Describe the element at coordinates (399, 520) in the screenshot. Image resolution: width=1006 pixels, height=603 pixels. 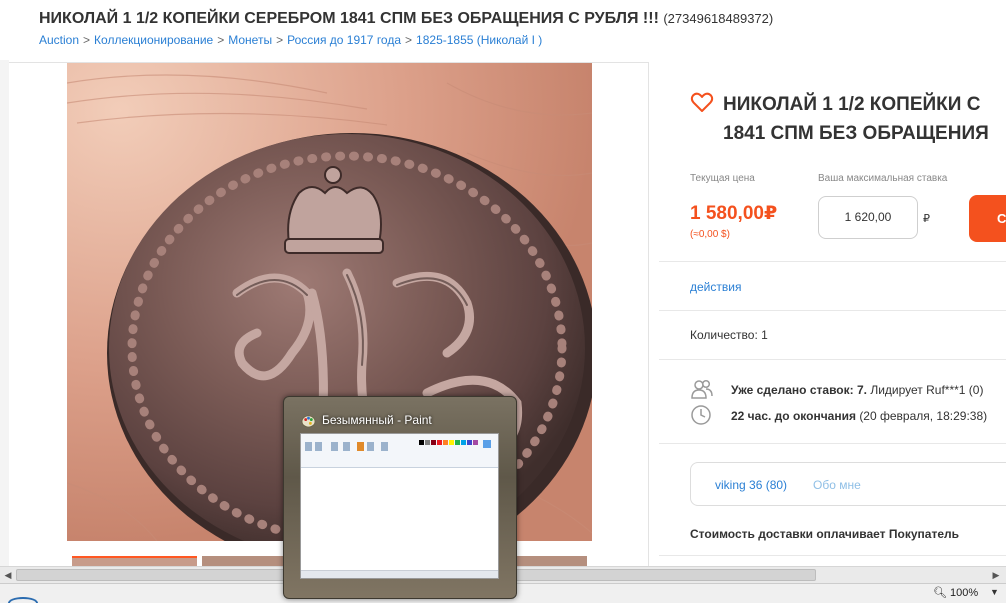
I see `paint-canvas` at that location.